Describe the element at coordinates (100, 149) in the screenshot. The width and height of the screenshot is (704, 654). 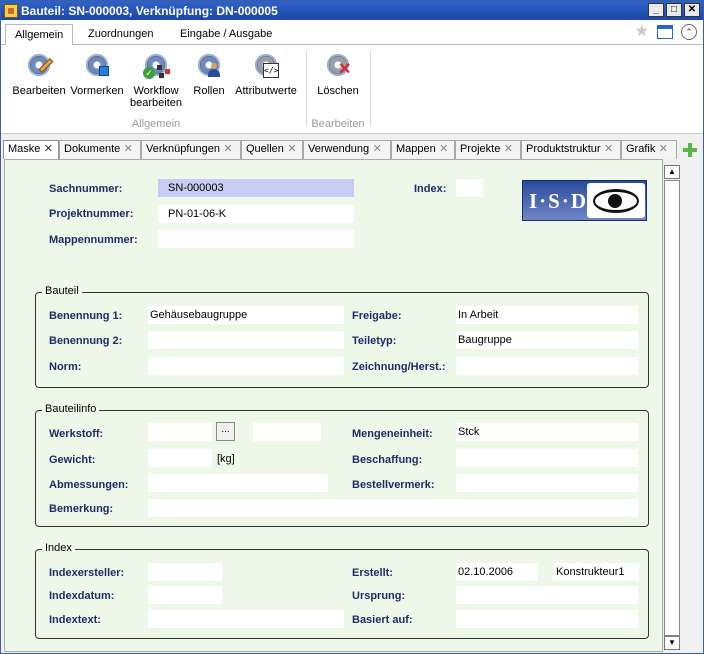
I see `tab-dokumente: Dokumente ✕` at that location.